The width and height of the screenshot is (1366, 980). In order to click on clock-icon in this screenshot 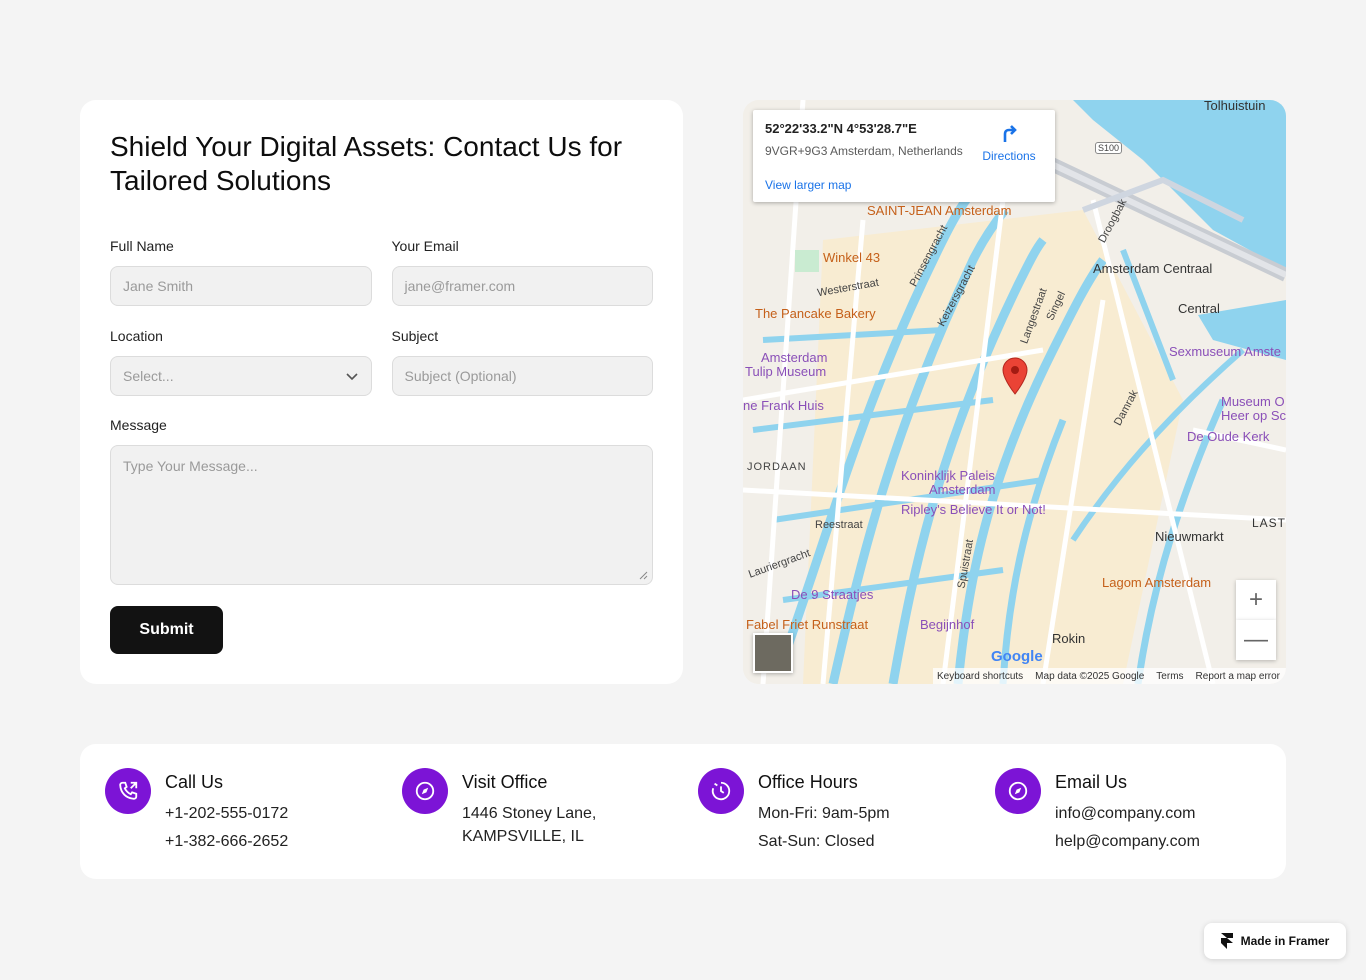, I will do `click(721, 791)`.